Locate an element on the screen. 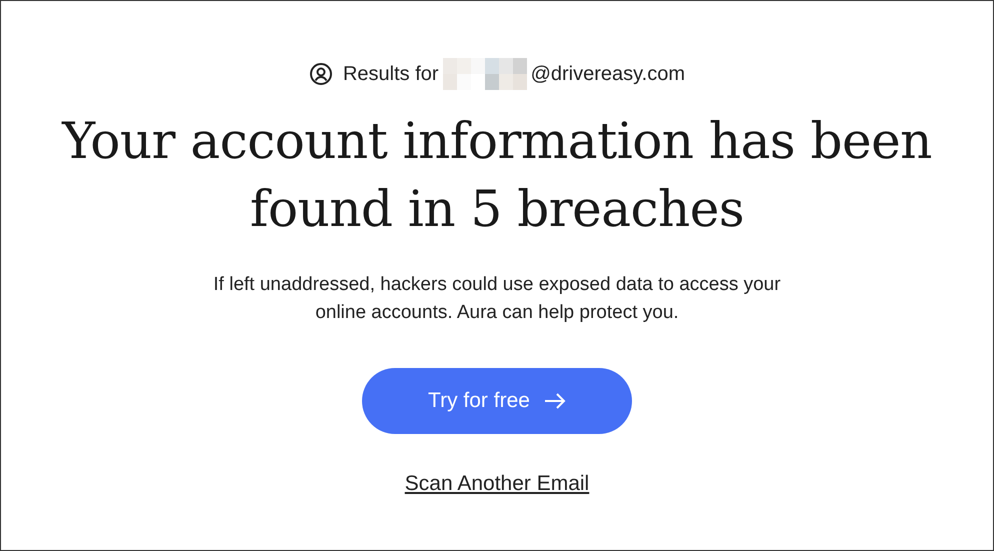  arrow-right-icon is located at coordinates (555, 401).